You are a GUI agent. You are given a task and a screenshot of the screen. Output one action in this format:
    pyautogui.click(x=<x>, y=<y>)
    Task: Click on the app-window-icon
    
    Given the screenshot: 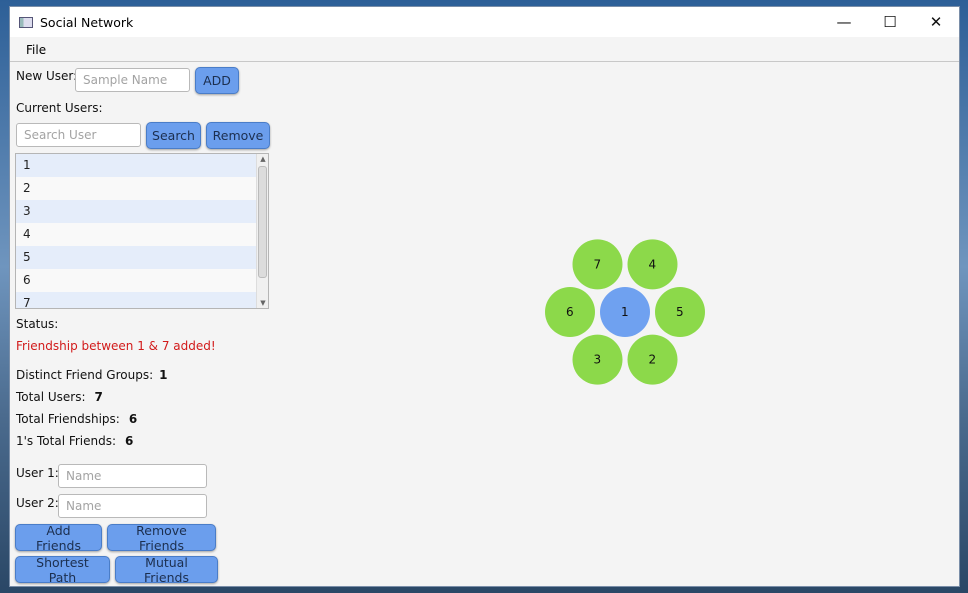 What is the action you would take?
    pyautogui.click(x=26, y=22)
    